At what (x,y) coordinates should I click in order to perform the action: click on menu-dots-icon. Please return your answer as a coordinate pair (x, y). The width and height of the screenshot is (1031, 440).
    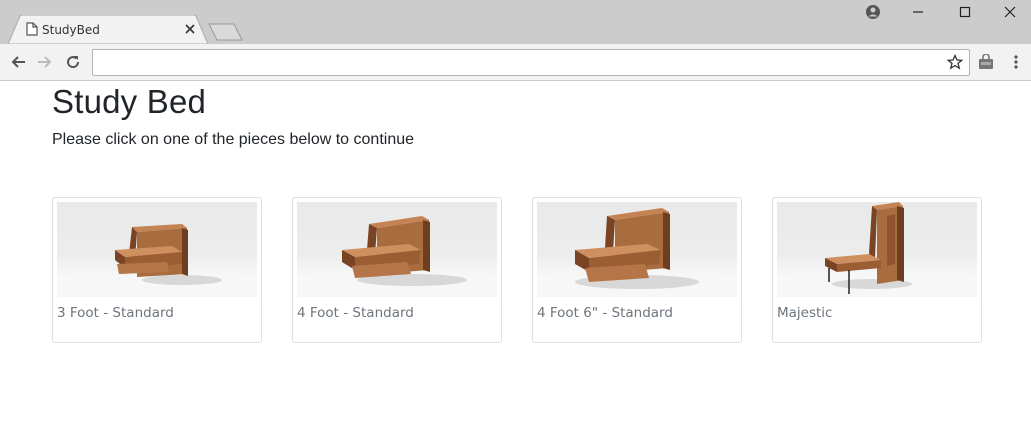
    Looking at the image, I should click on (1016, 62).